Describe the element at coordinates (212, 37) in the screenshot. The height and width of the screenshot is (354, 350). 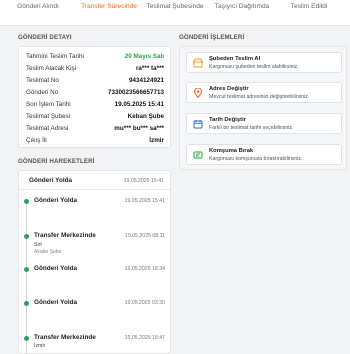
I see `operations-section-title: GÖNDERİ İŞLEMLERİ` at that location.